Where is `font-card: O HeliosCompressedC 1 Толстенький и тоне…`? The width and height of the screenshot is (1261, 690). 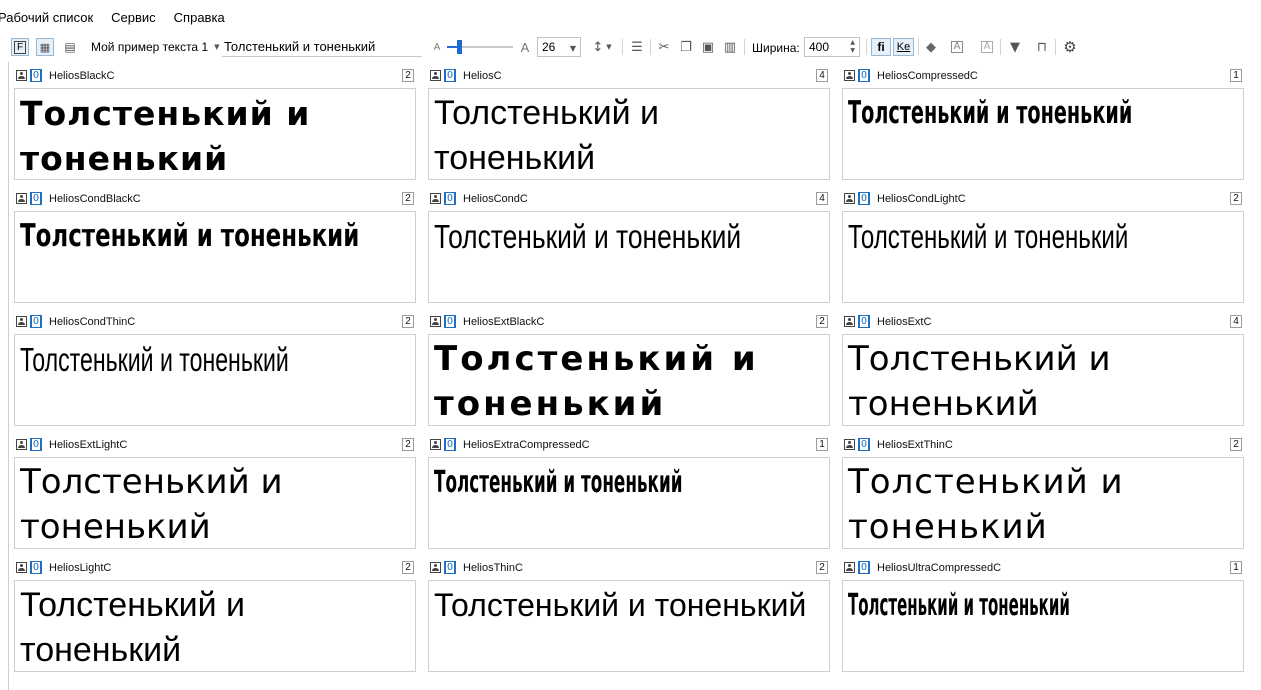 font-card: O HeliosCompressedC 1 Толстенький и тоне… is located at coordinates (1043, 123).